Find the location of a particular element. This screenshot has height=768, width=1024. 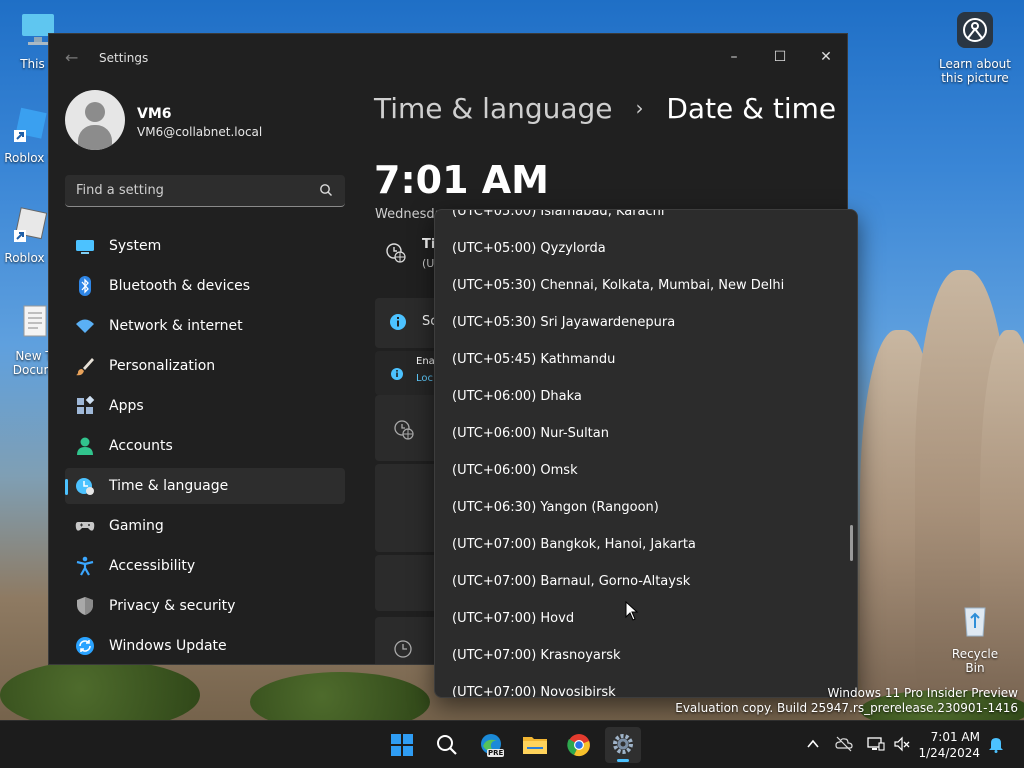

roblox-player-icon is located at coordinates (31, 224).